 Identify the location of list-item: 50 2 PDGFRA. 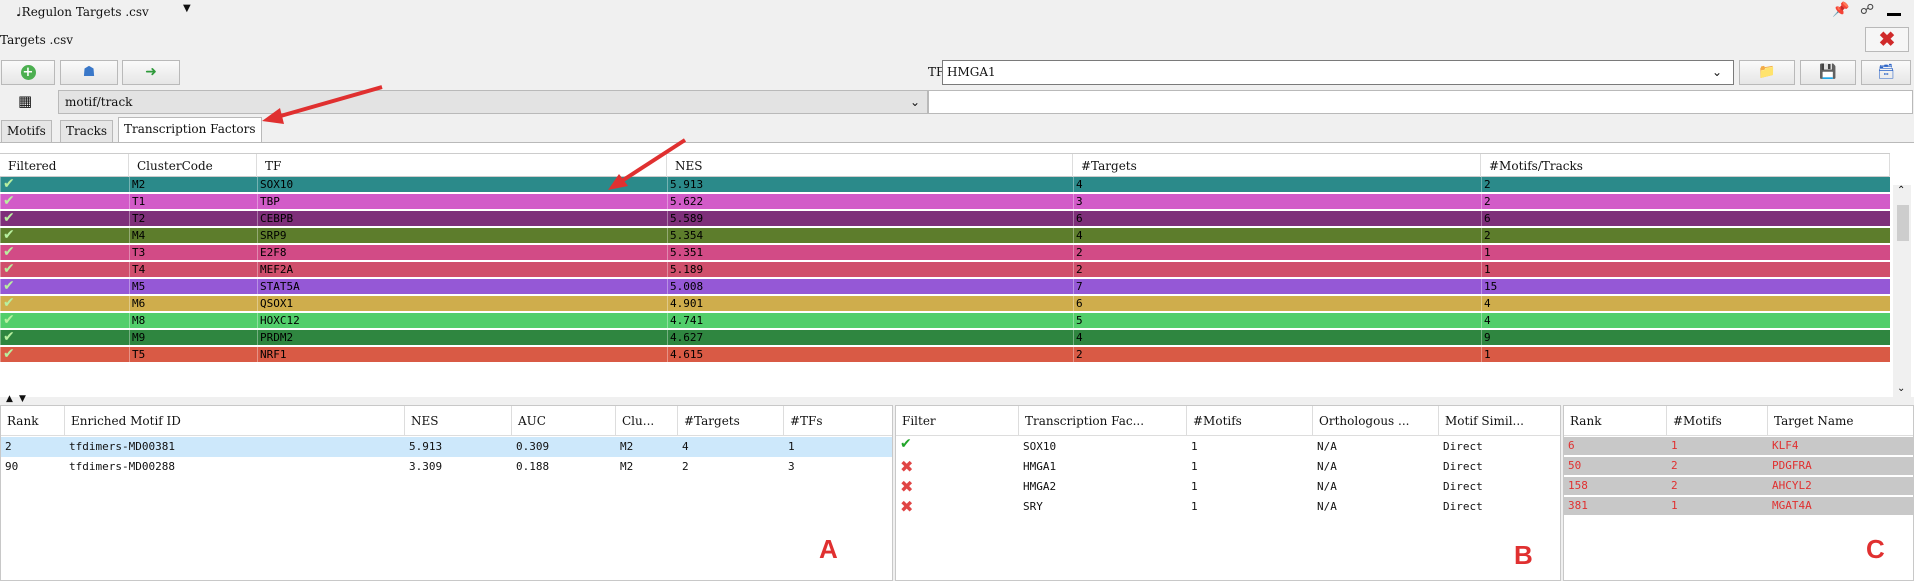
(1738, 466).